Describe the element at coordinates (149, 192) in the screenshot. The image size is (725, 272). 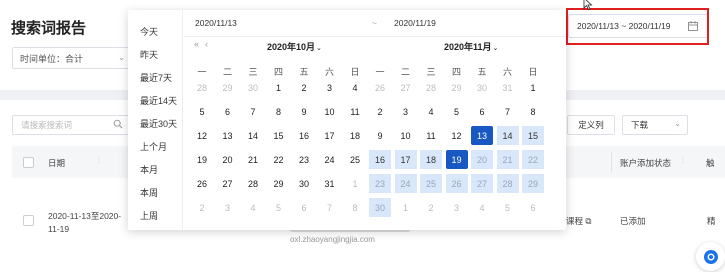
I see `shortcut-this-week: 本周` at that location.